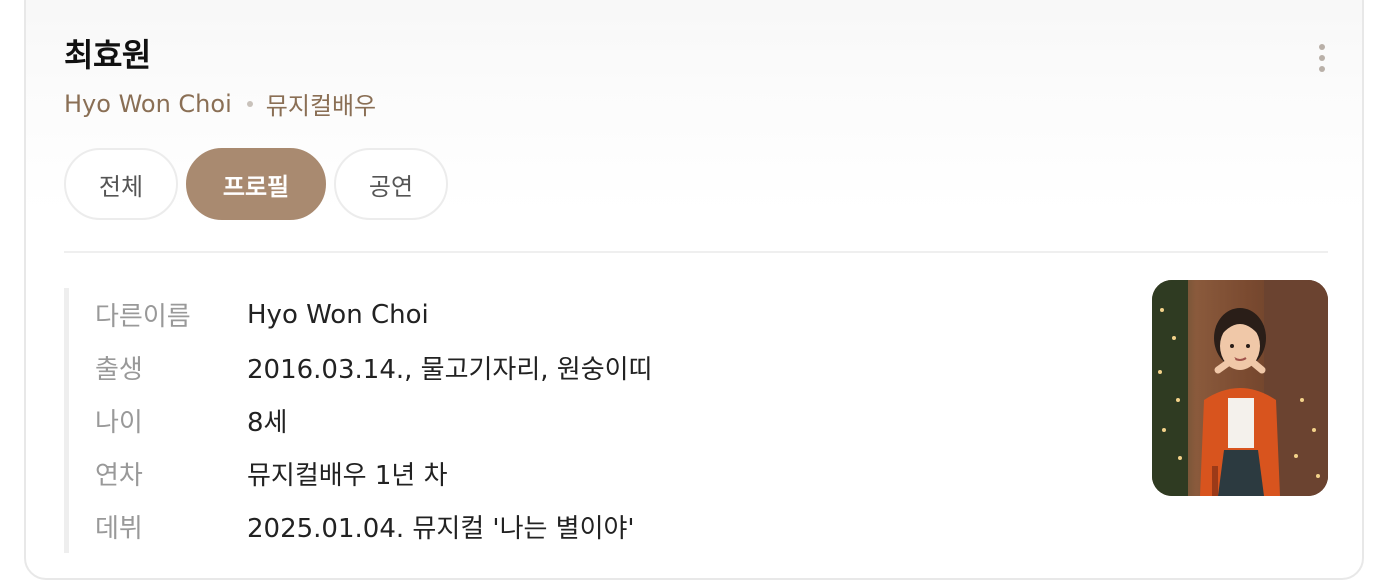  Describe the element at coordinates (321, 106) in the screenshot. I see `occupation: 뮤지컬배우` at that location.